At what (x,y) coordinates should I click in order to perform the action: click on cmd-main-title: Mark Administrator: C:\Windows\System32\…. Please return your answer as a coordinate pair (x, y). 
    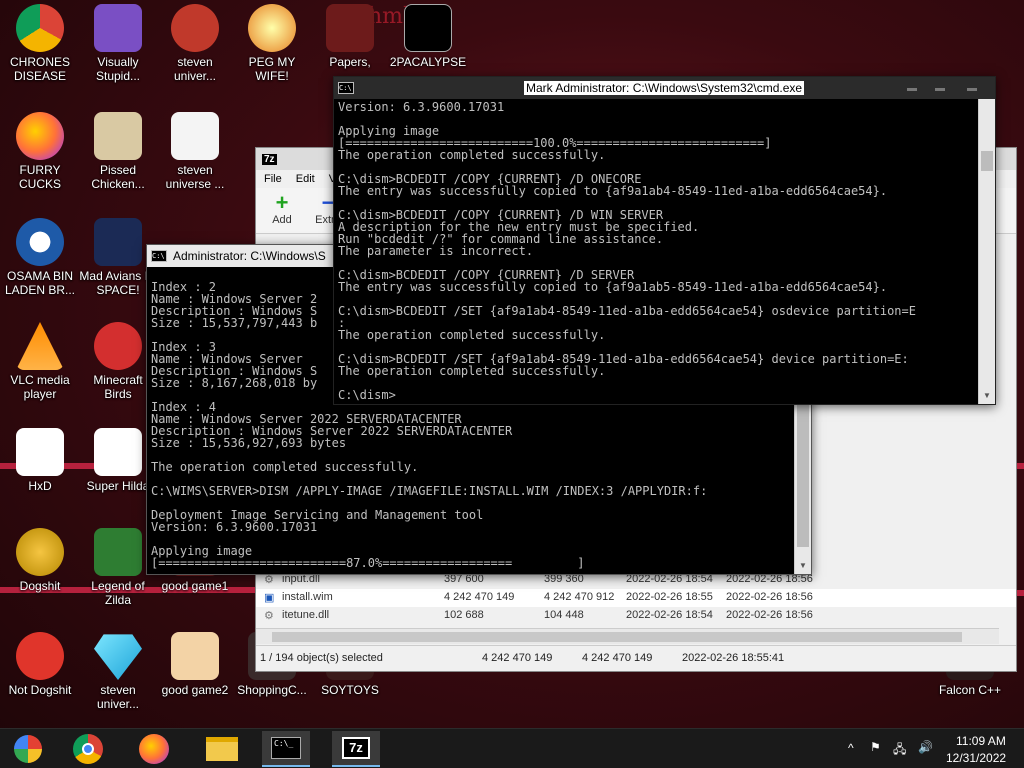
    Looking at the image, I should click on (664, 88).